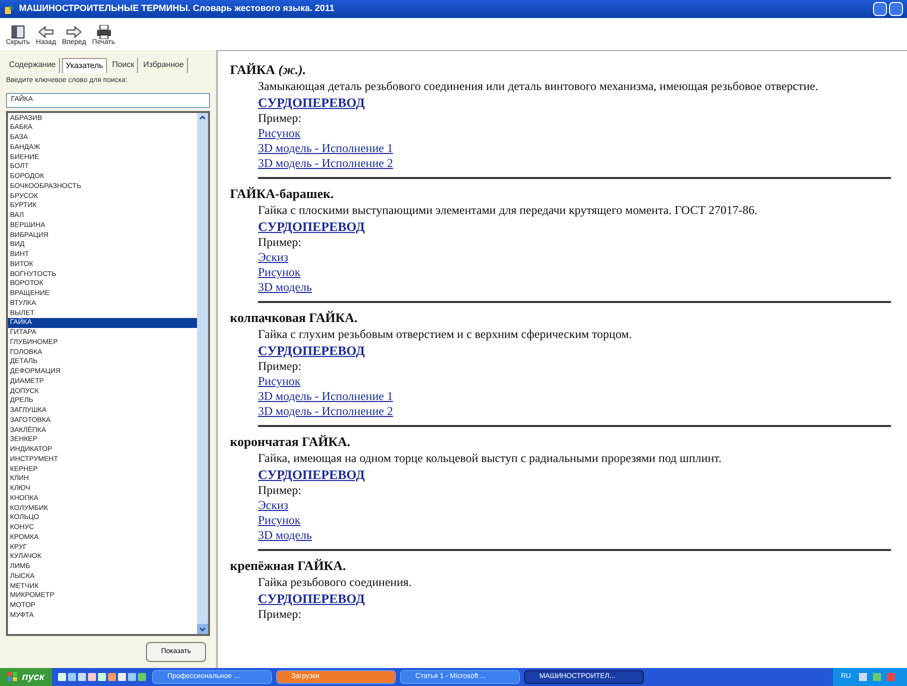 Image resolution: width=907 pixels, height=686 pixels. Describe the element at coordinates (445, 334) in the screenshot. I see `definition: Гайка с глухим резьбовым отверстием и с верхним сферическим торцом.` at that location.